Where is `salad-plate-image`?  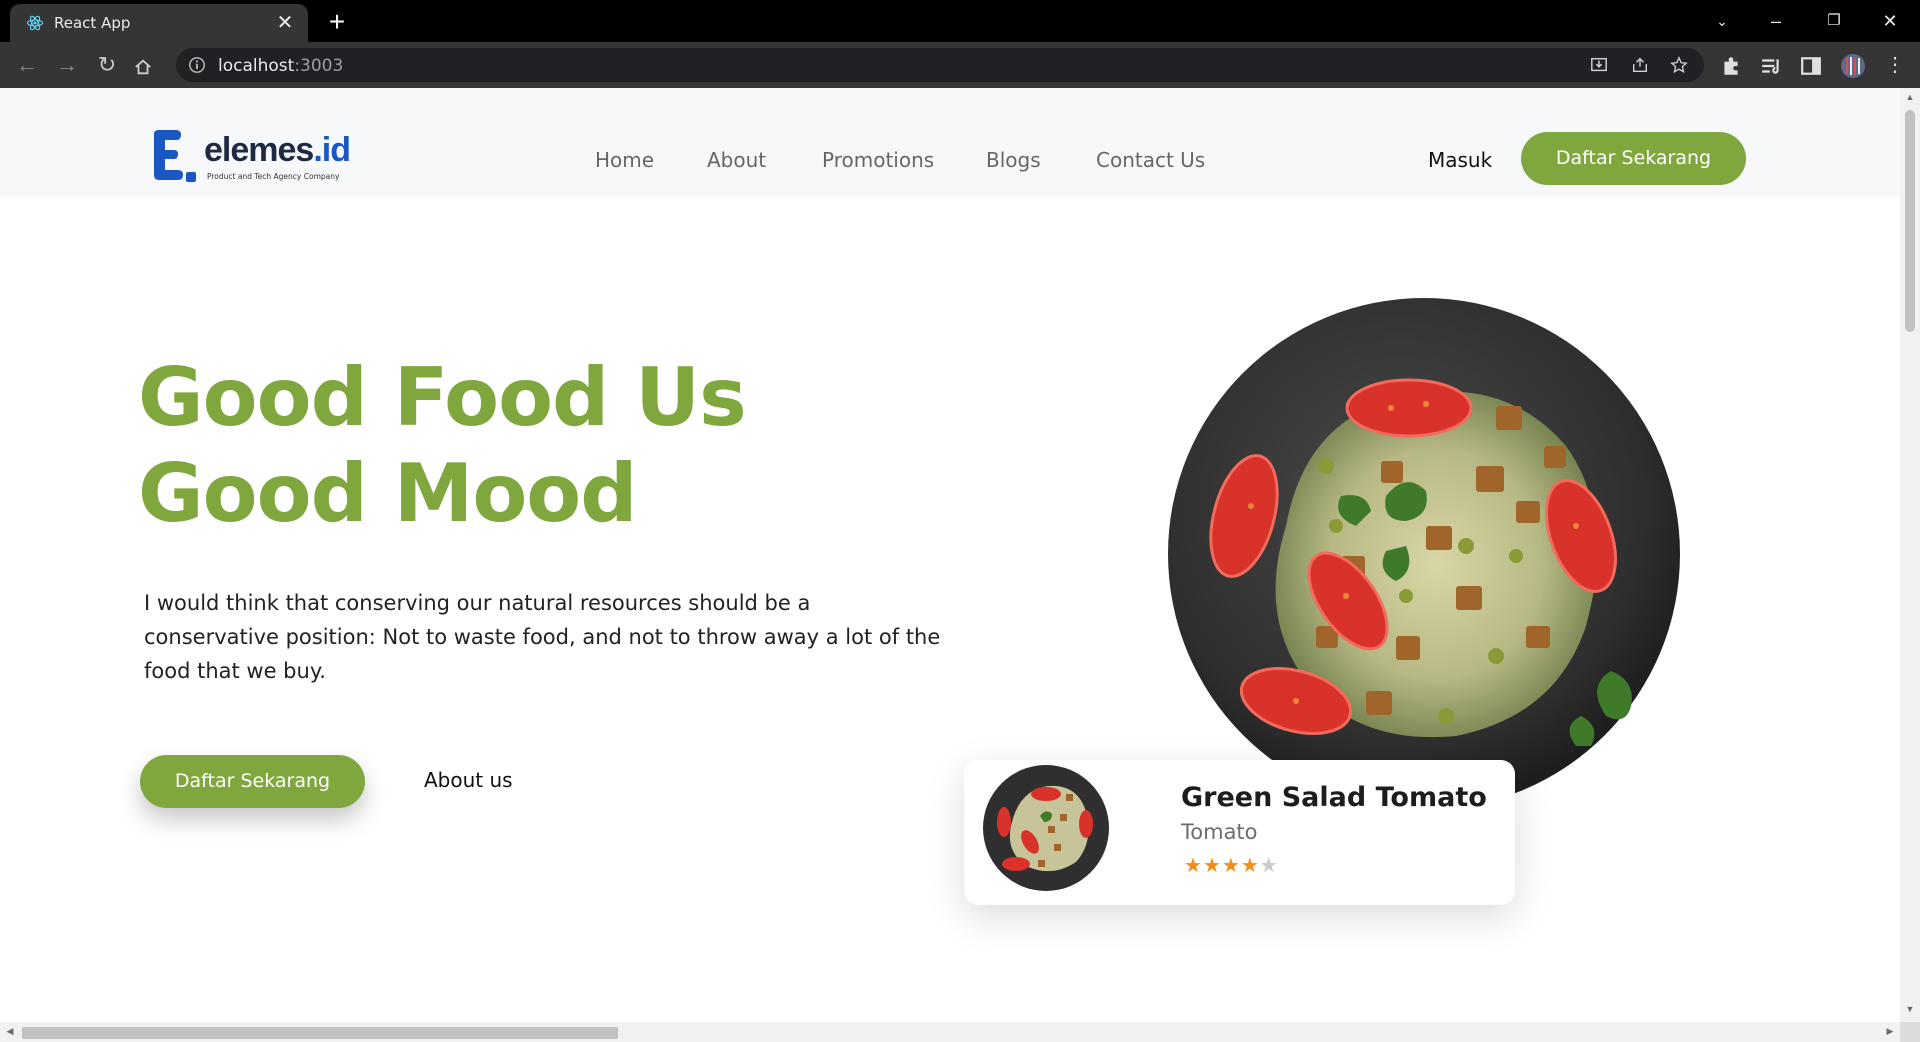
salad-plate-image is located at coordinates (1424, 554).